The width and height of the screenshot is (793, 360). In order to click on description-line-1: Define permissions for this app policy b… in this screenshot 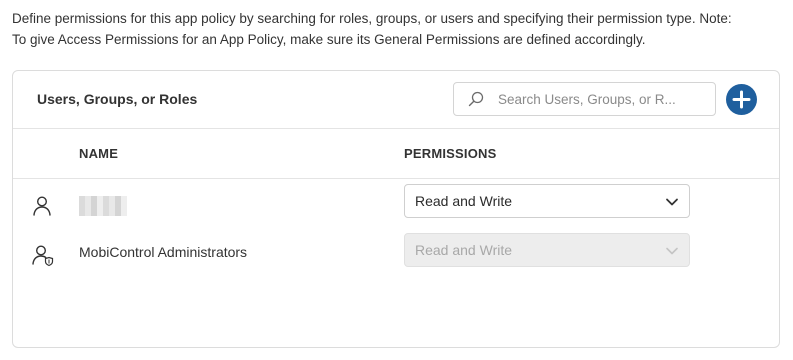, I will do `click(372, 18)`.